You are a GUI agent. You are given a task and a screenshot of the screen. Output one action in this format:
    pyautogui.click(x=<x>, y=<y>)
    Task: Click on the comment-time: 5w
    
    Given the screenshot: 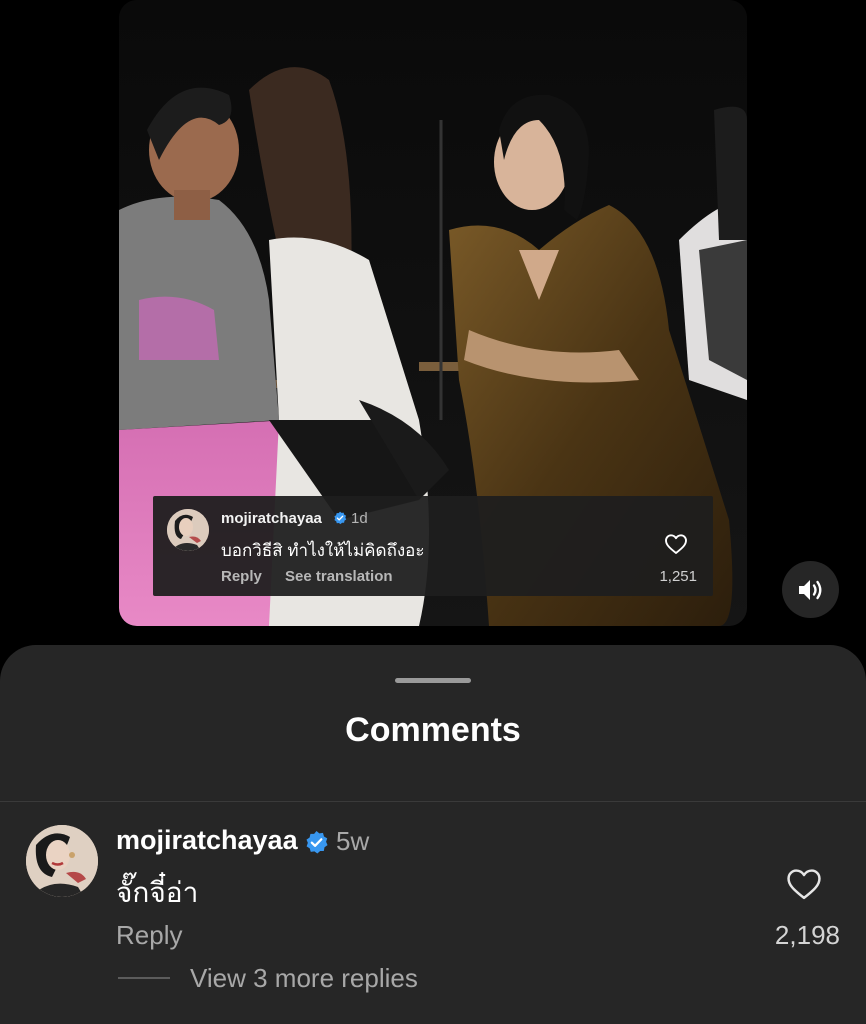 What is the action you would take?
    pyautogui.click(x=353, y=841)
    